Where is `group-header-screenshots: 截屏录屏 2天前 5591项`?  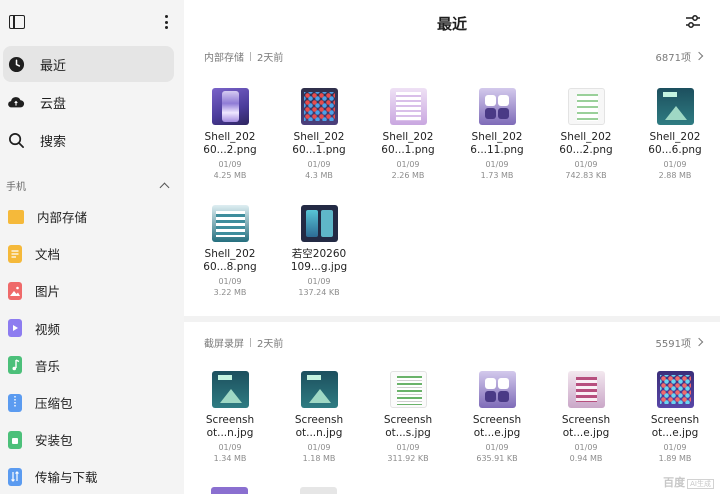 group-header-screenshots: 截屏录屏 2天前 5591项 is located at coordinates (454, 342).